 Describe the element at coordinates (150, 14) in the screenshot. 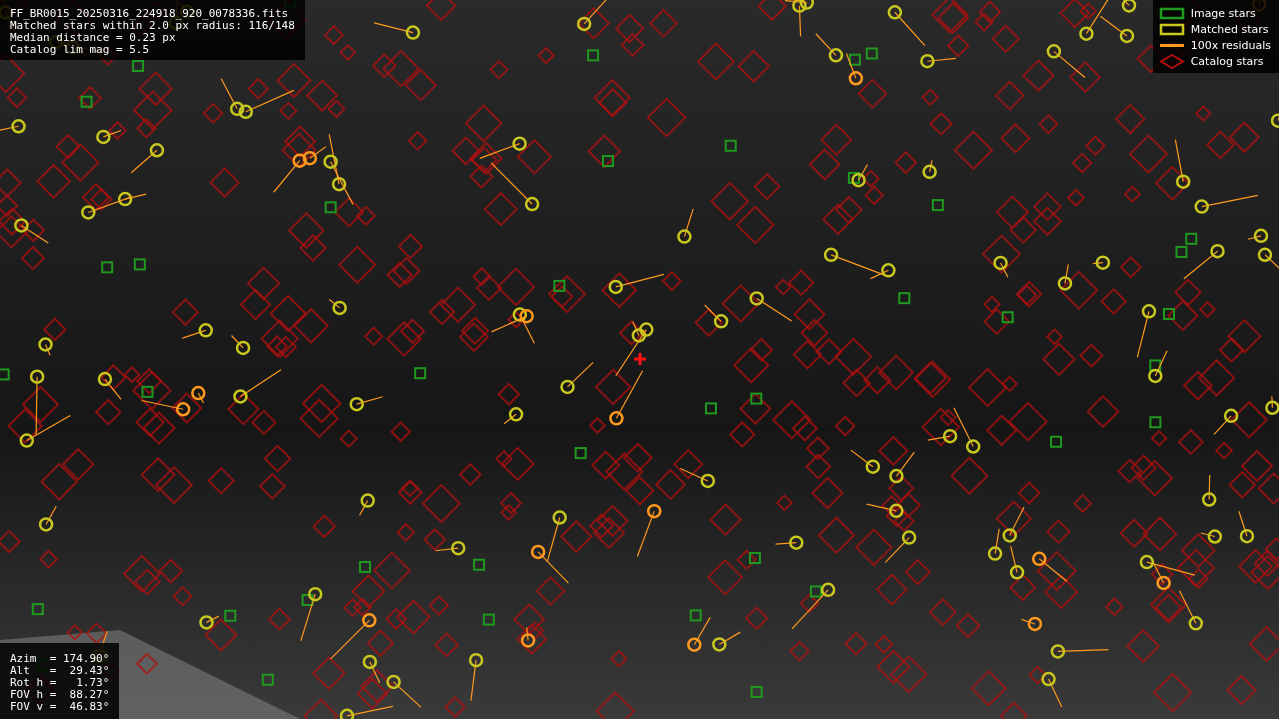

I see `info-text: FF_BR0015_20250316_224918_920_0078336.fits` at that location.